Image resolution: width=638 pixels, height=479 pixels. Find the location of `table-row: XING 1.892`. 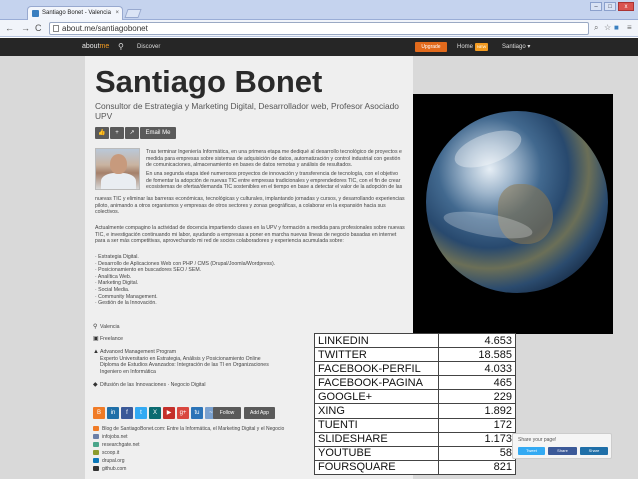

table-row: XING 1.892 is located at coordinates (415, 411).